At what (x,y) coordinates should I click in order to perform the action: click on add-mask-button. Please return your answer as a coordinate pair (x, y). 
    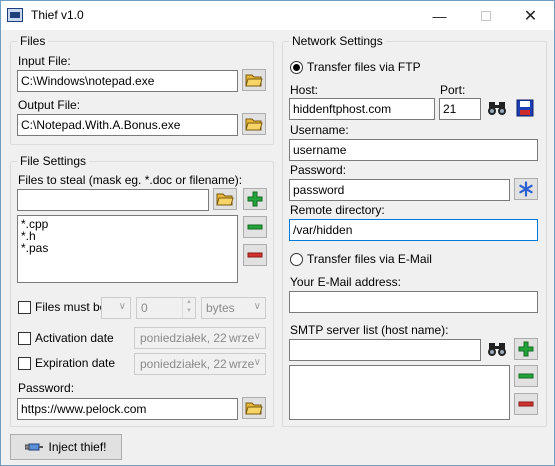
    Looking at the image, I should click on (255, 199).